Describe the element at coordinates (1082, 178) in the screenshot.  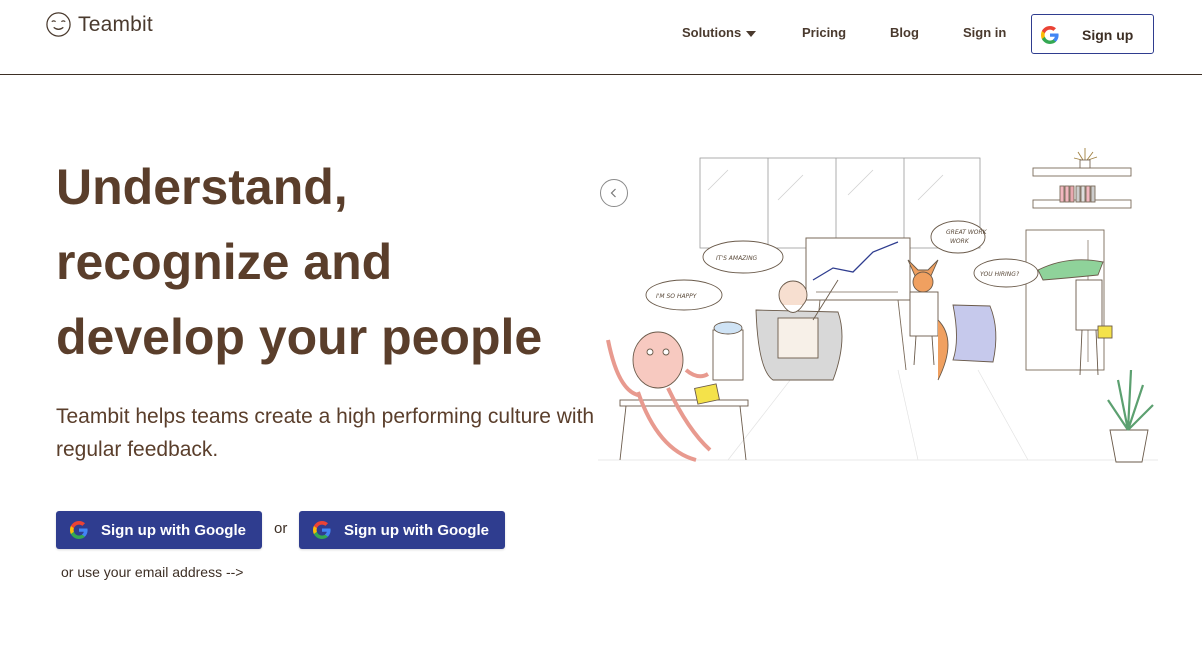
I see `shelf-illustration` at that location.